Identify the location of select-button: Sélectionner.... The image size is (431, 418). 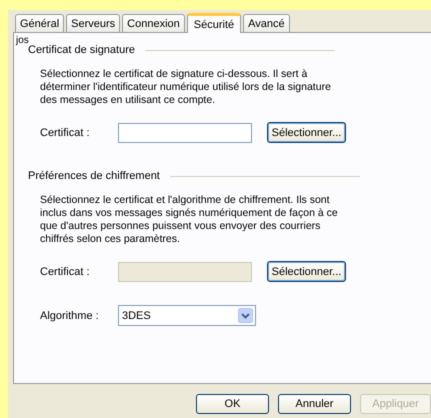
(306, 132).